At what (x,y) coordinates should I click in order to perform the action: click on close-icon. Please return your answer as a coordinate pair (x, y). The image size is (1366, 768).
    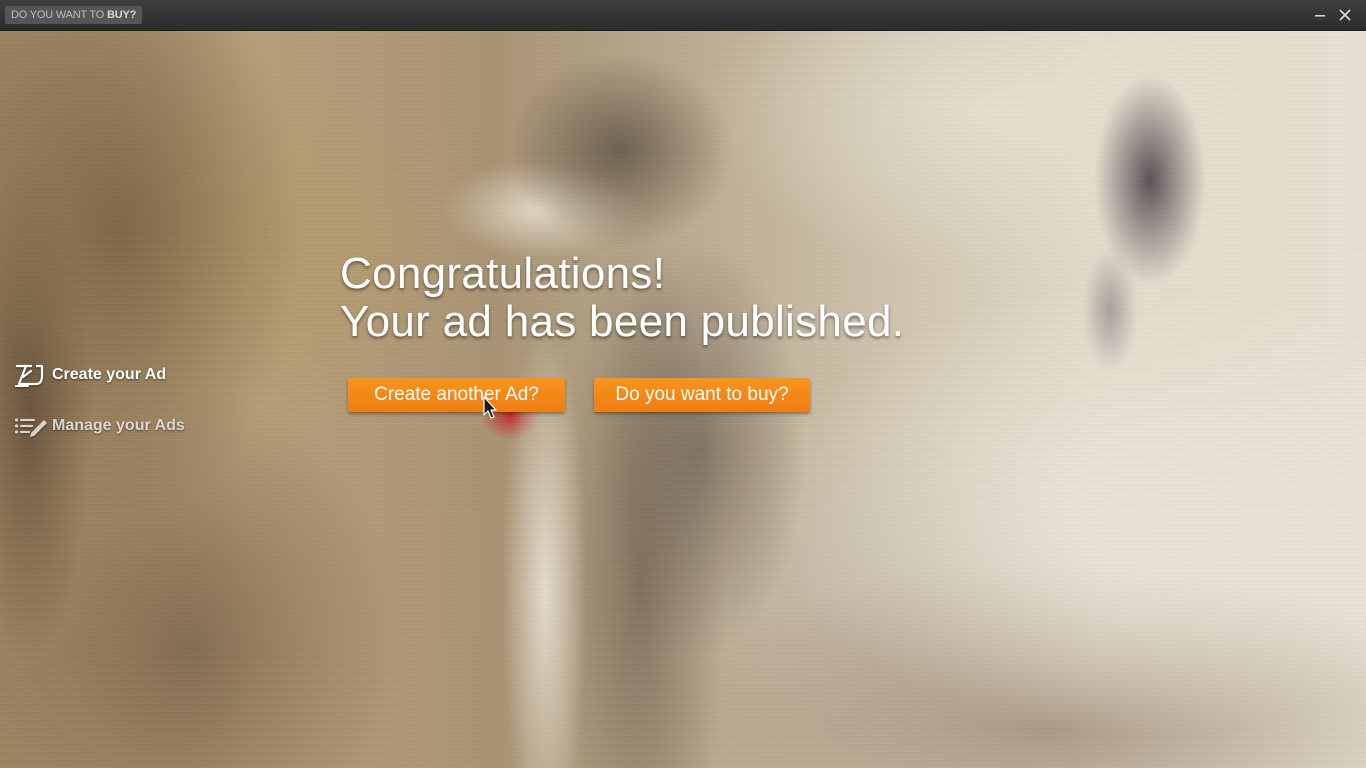
    Looking at the image, I should click on (1345, 15).